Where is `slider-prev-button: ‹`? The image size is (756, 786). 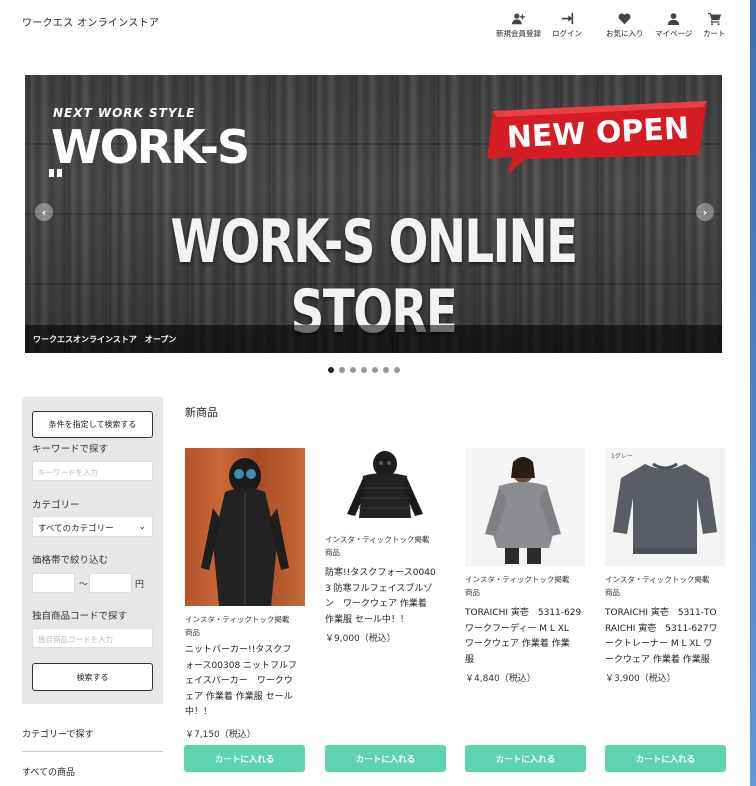
slider-prev-button: ‹ is located at coordinates (44, 212).